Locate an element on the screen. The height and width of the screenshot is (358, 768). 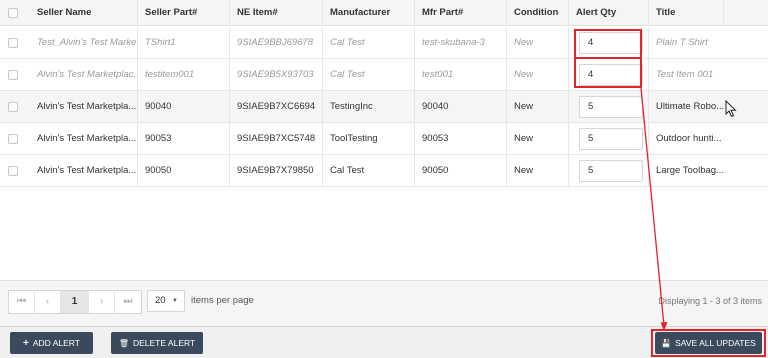
plus-icon: + is located at coordinates (26, 343).